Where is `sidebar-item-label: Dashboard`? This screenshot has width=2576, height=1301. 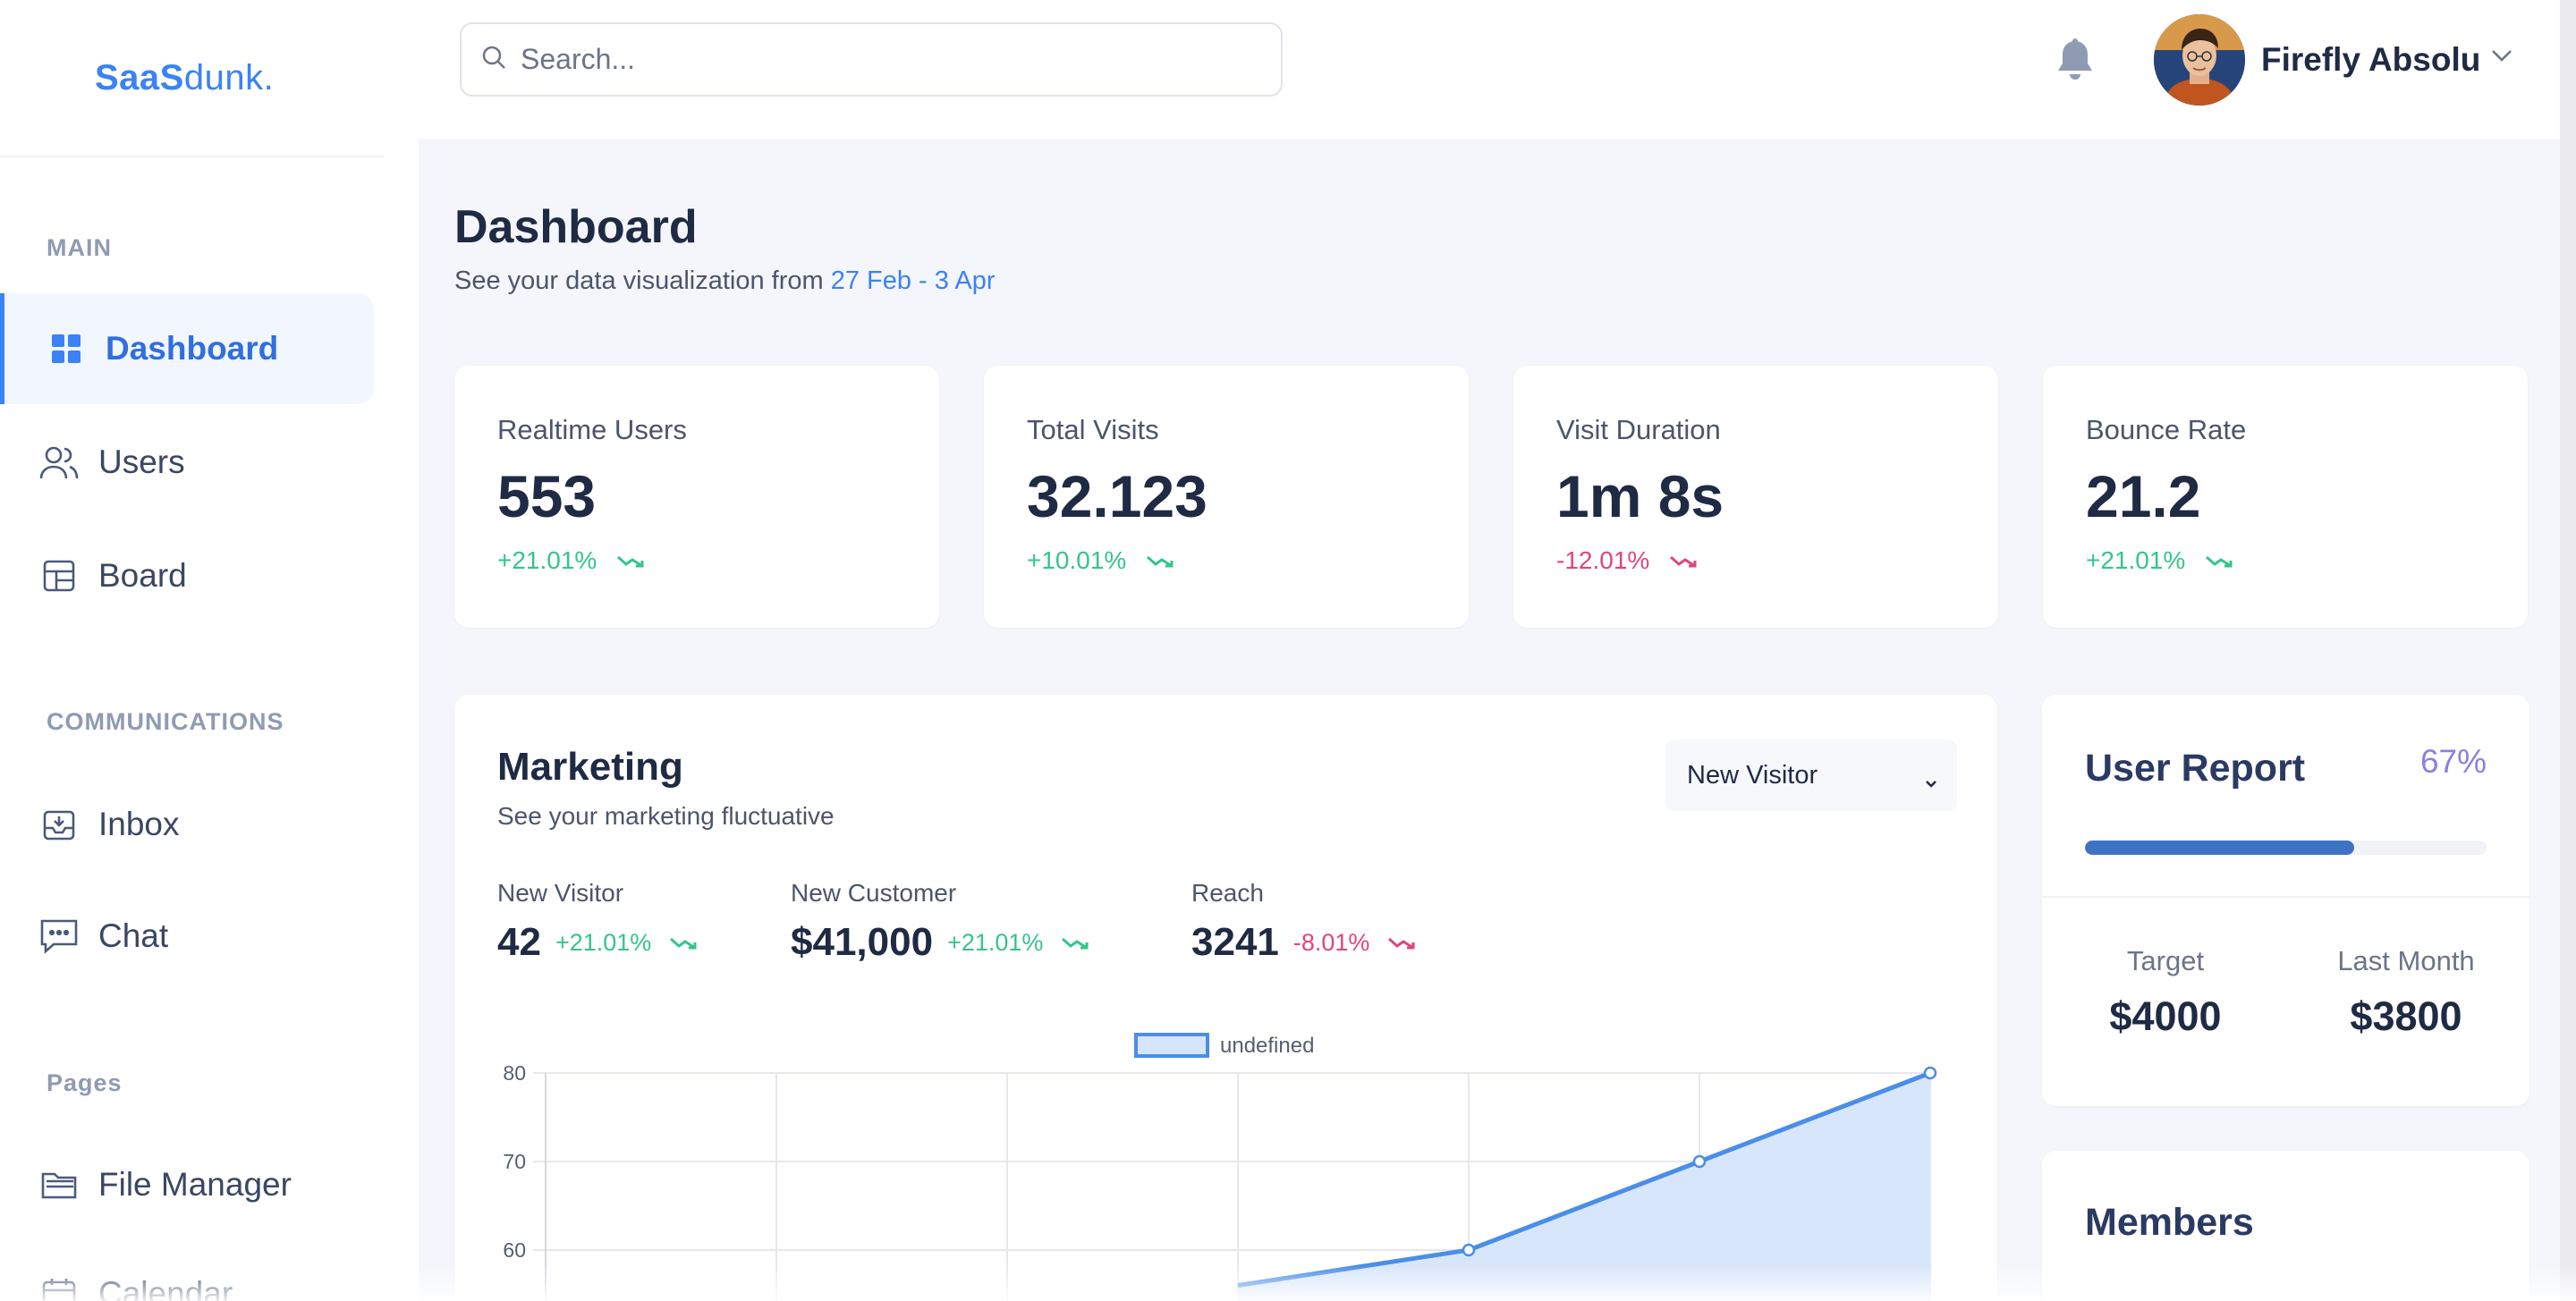 sidebar-item-label: Dashboard is located at coordinates (192, 349).